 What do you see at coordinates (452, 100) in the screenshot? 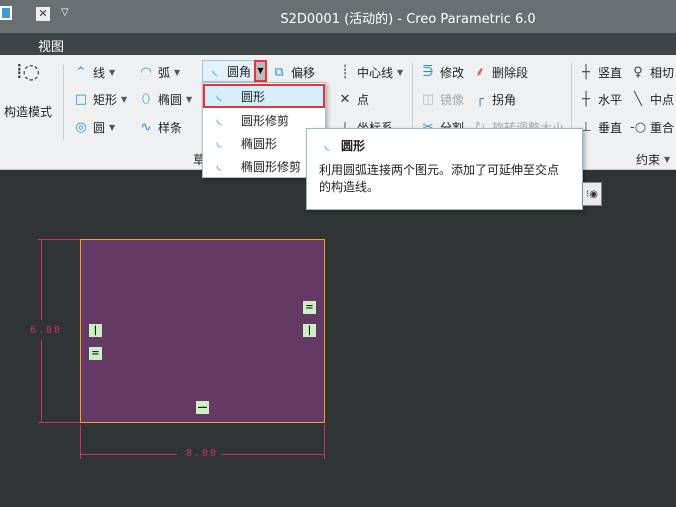
I see `mirror-label: 镜像` at bounding box center [452, 100].